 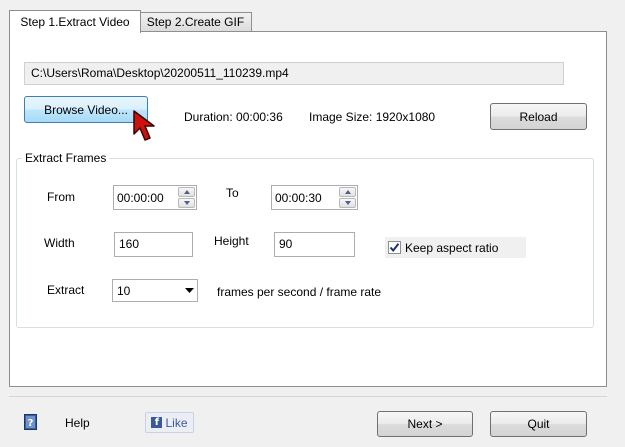 I want to click on footer-divider, so click(x=308, y=396).